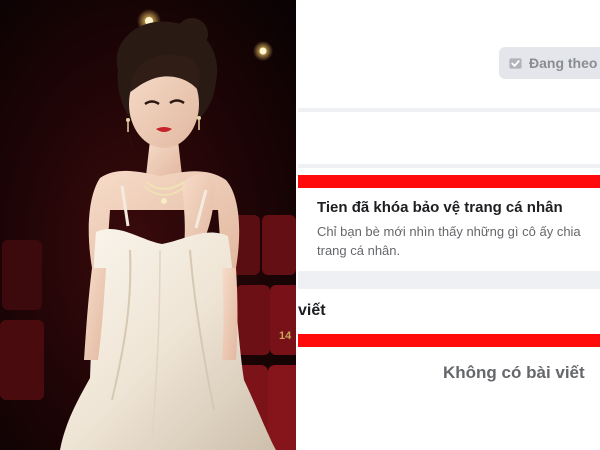 The image size is (600, 450). I want to click on following-check-icon, so click(515, 63).